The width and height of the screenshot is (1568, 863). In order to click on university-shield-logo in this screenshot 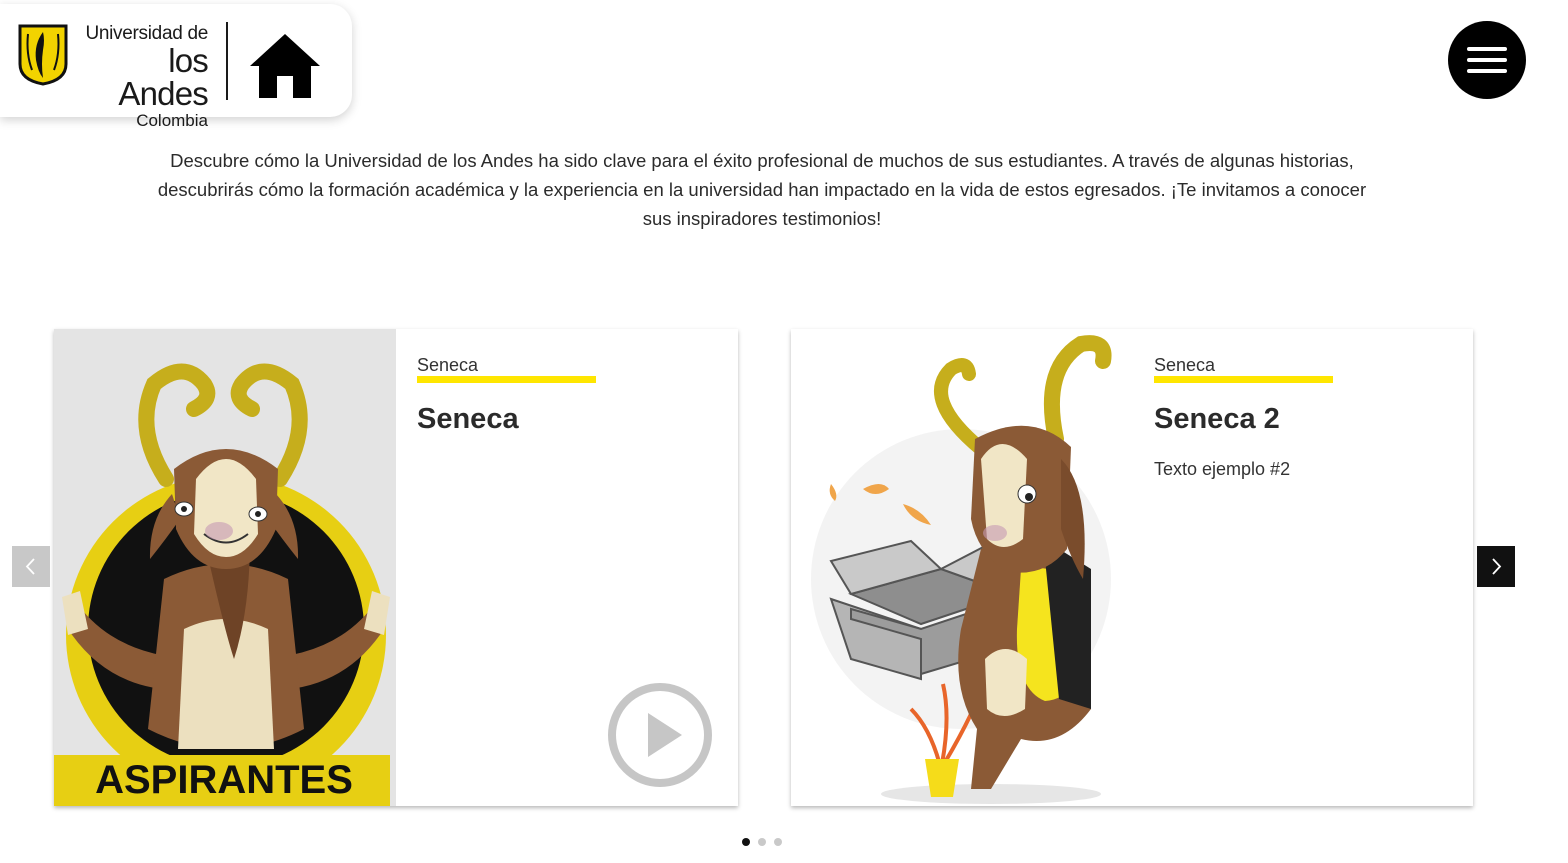, I will do `click(43, 55)`.